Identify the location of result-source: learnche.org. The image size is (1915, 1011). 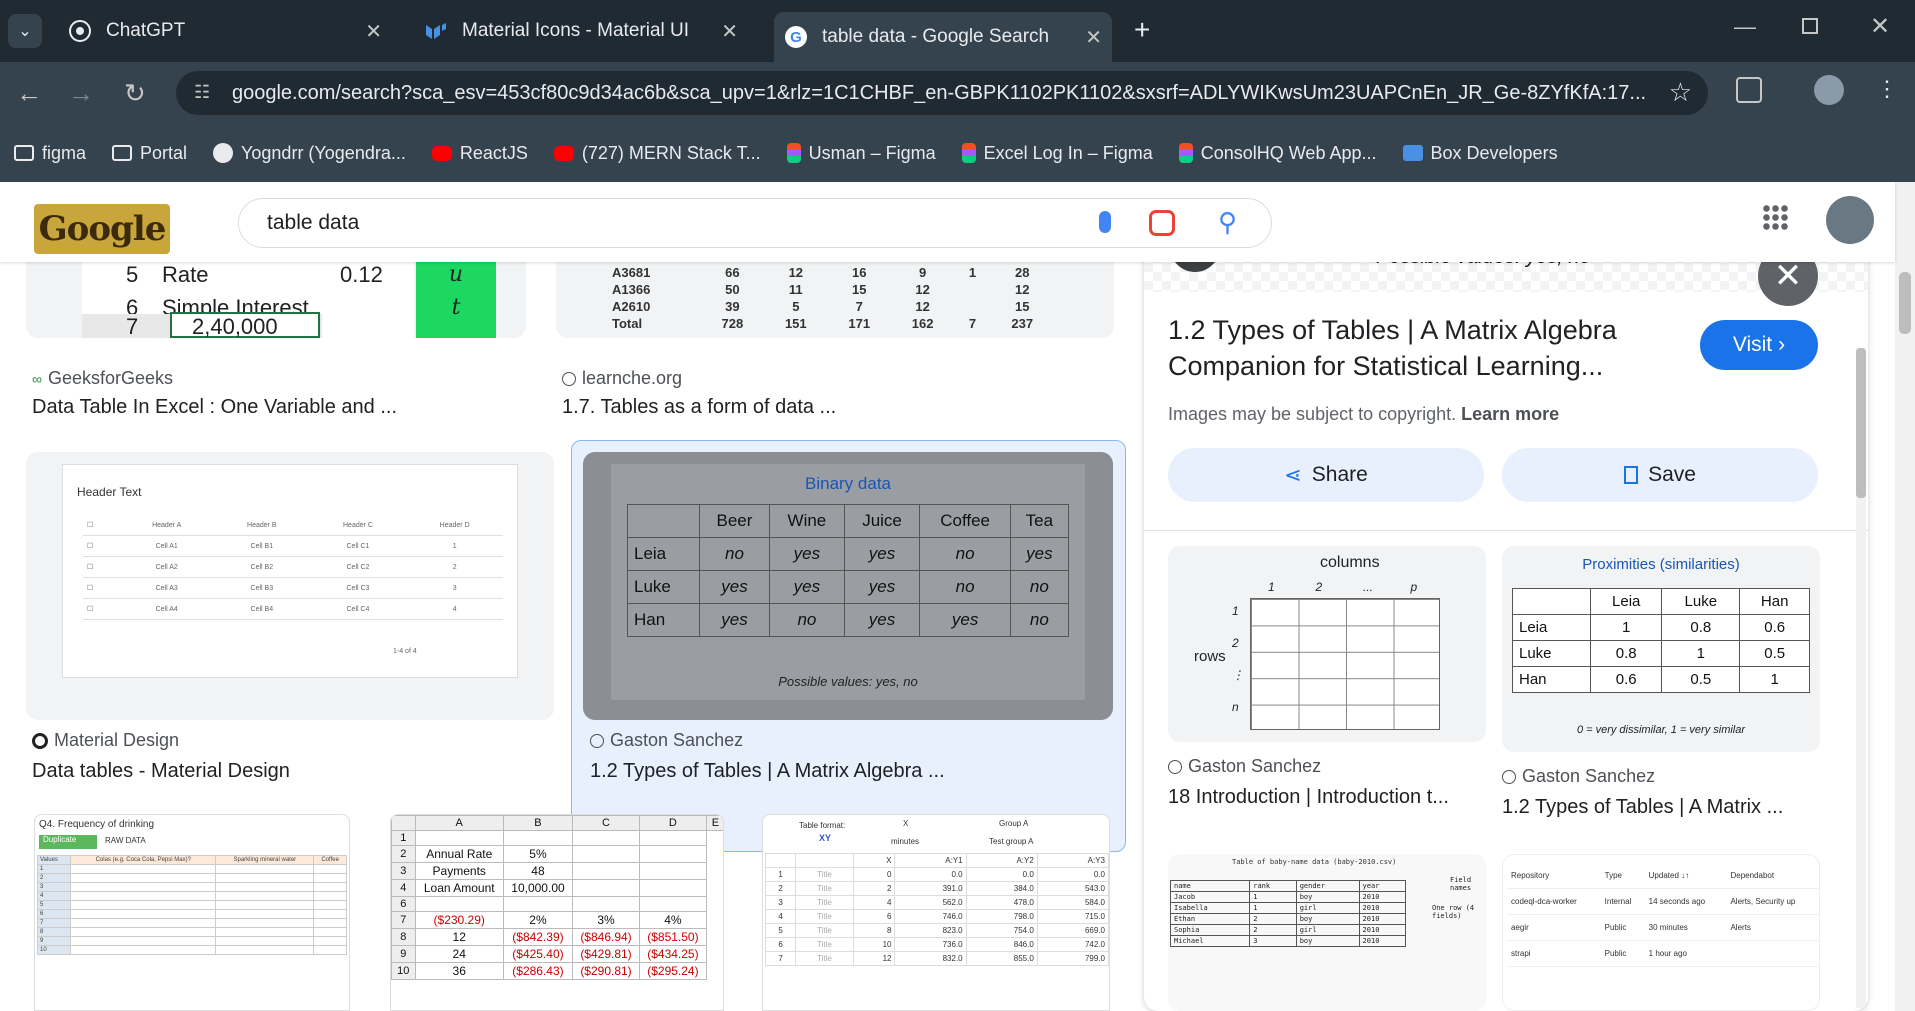
(622, 378).